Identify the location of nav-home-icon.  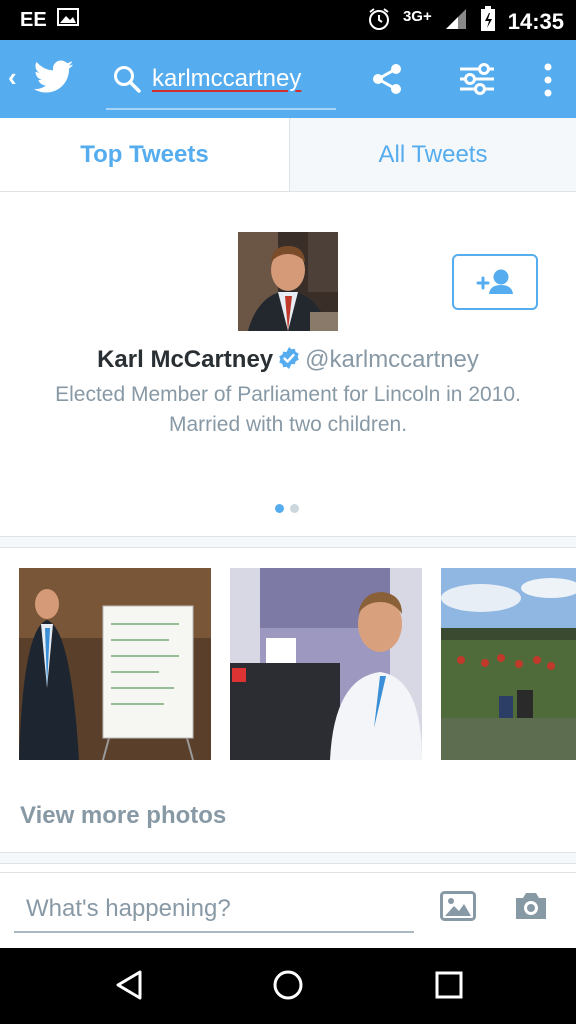
(288, 987).